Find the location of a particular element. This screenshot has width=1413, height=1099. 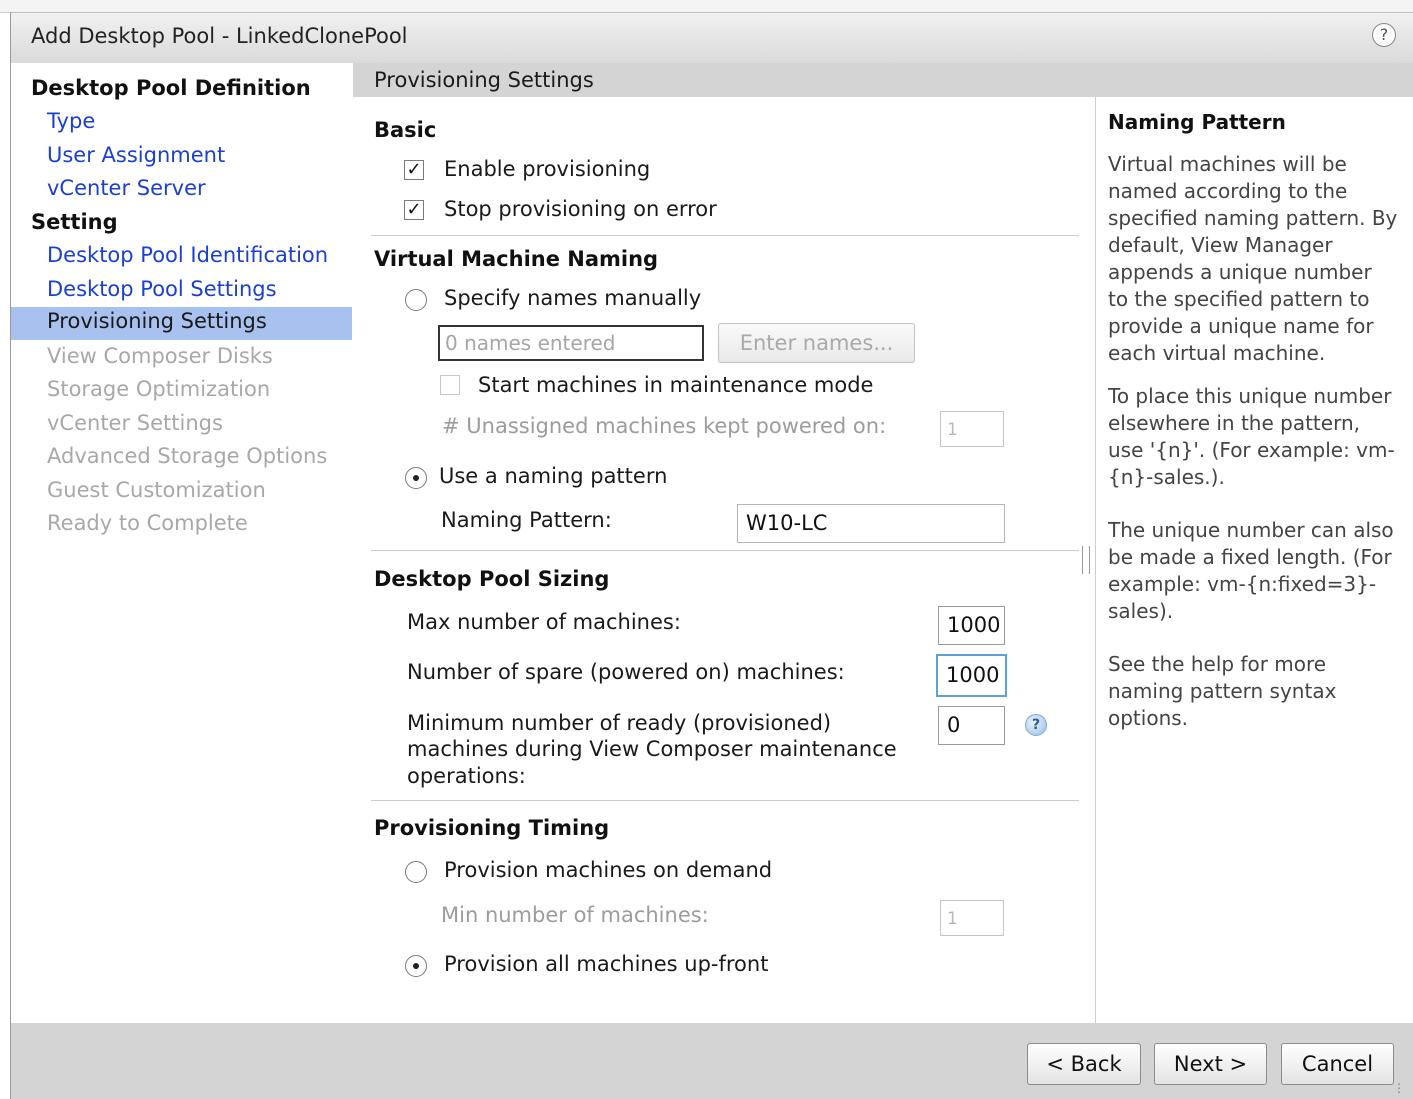

stop-on-error-checkbox: ✓ is located at coordinates (414, 210).